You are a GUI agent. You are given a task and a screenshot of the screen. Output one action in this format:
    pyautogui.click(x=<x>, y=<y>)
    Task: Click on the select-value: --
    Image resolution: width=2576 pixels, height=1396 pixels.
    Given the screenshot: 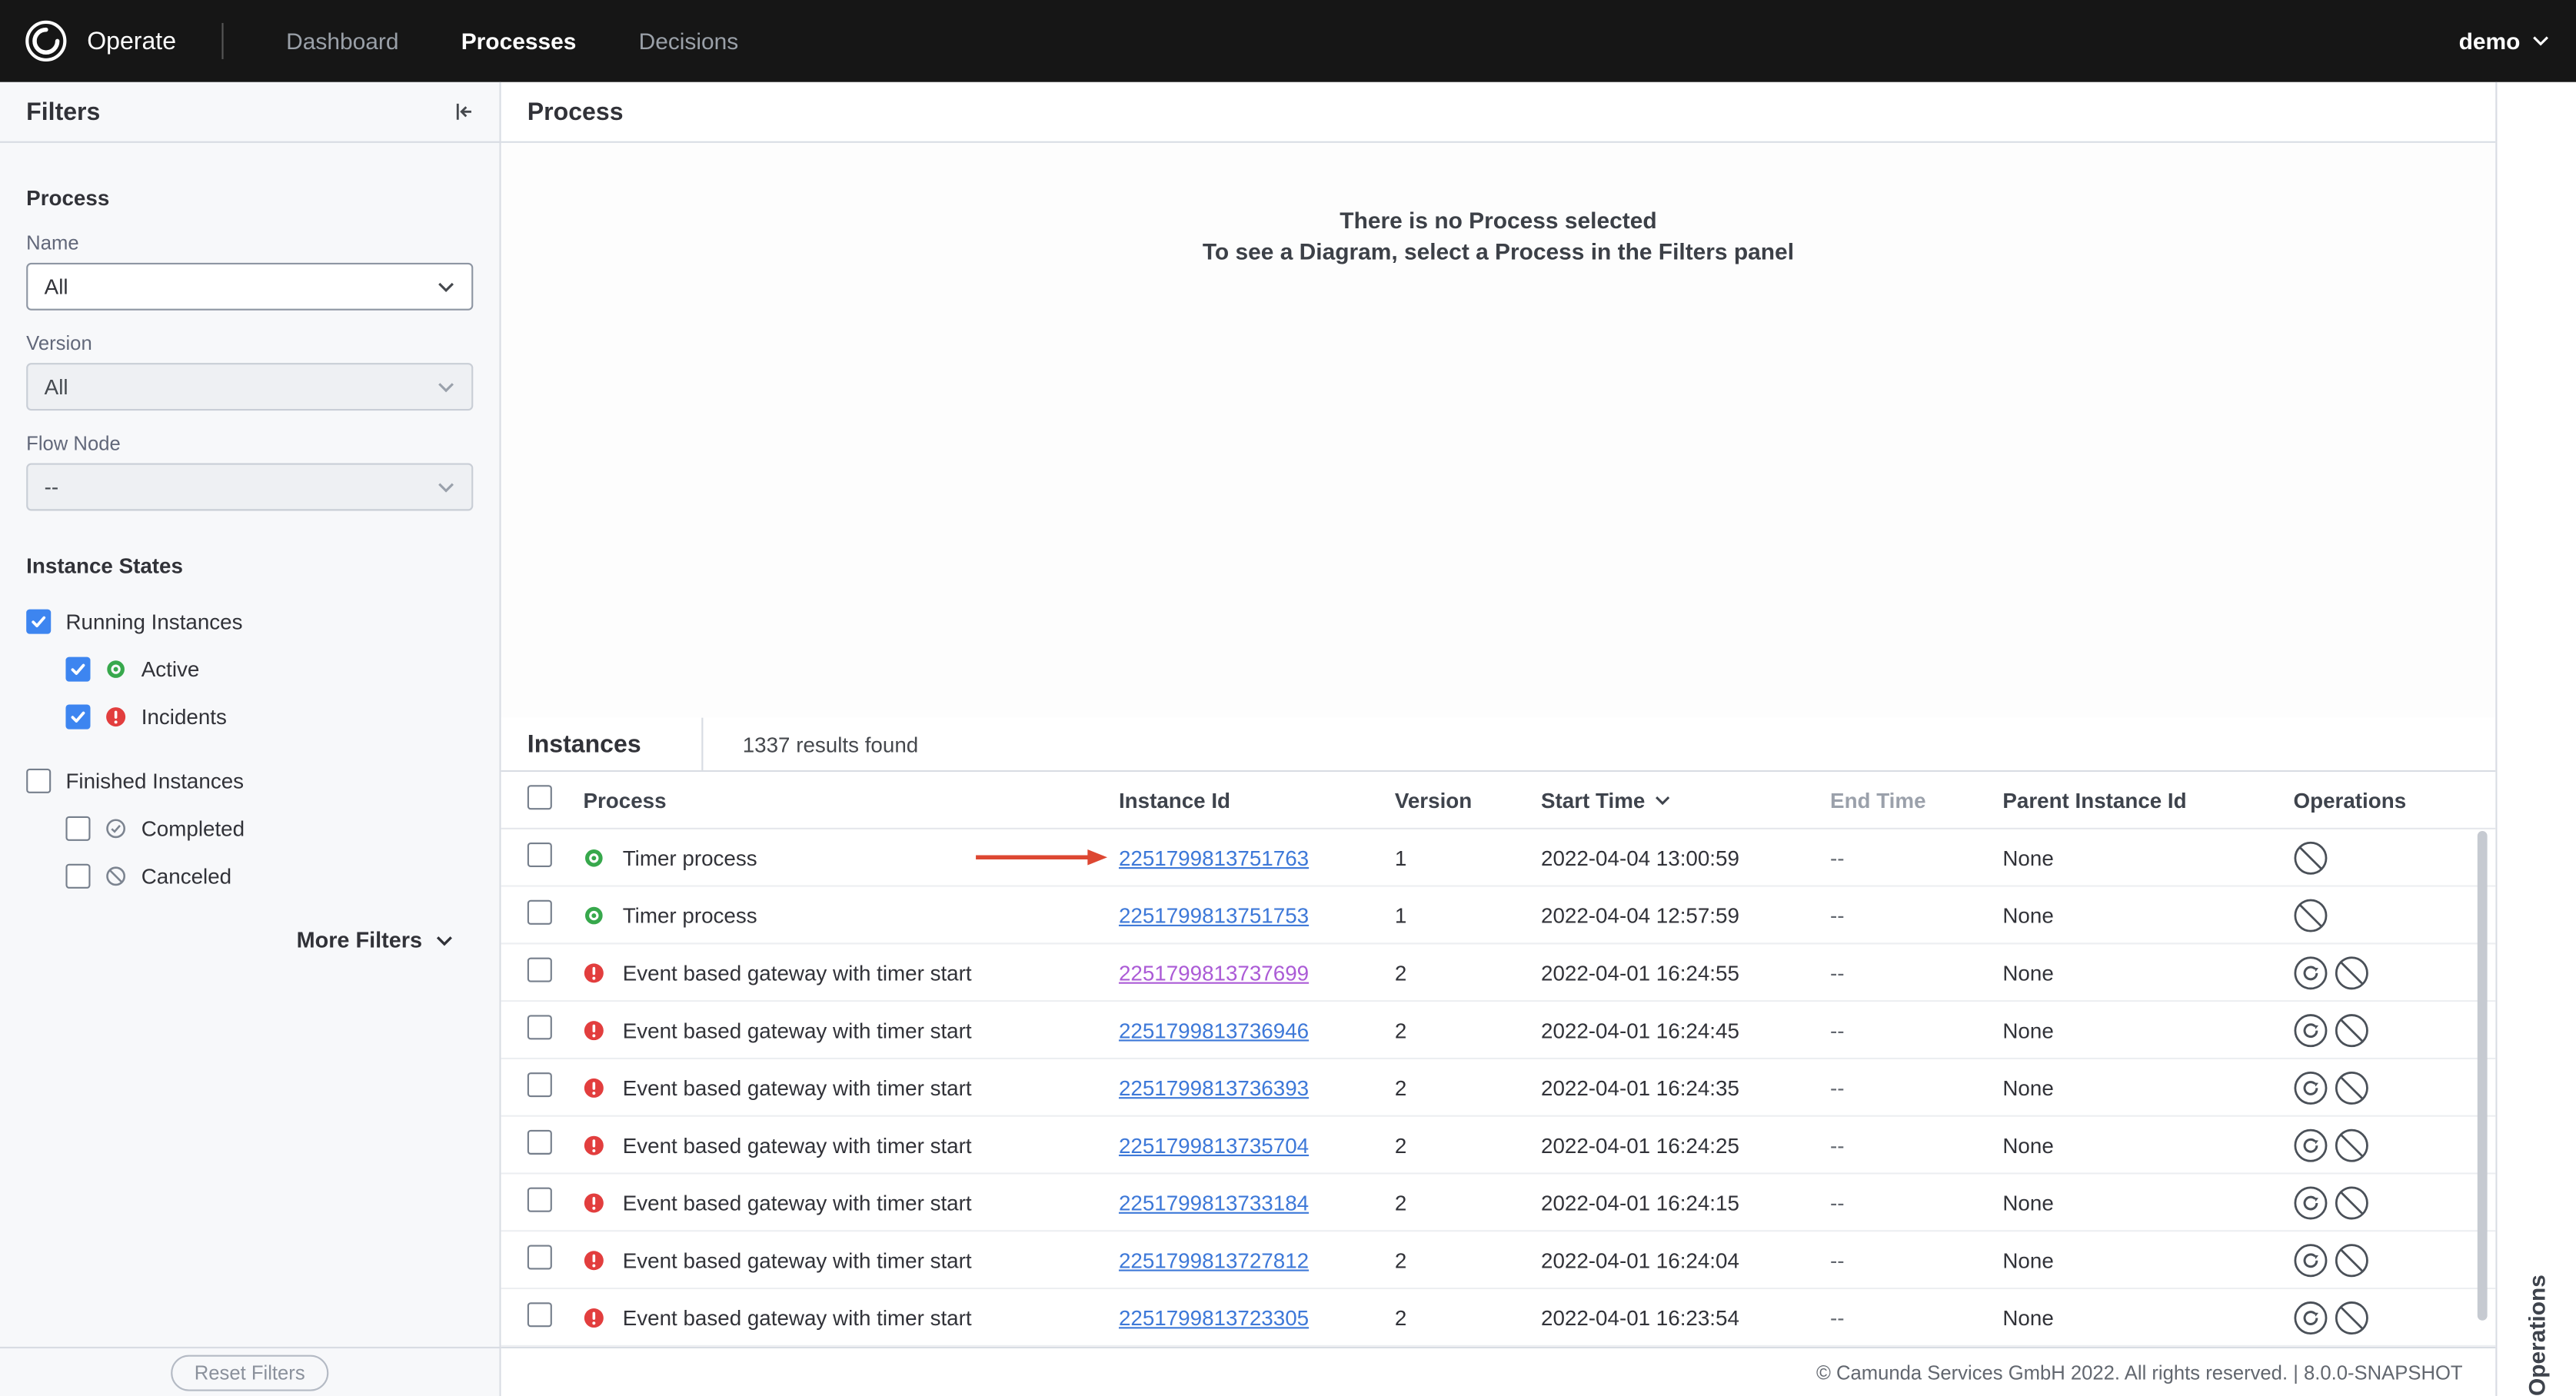 What is the action you would take?
    pyautogui.click(x=51, y=487)
    